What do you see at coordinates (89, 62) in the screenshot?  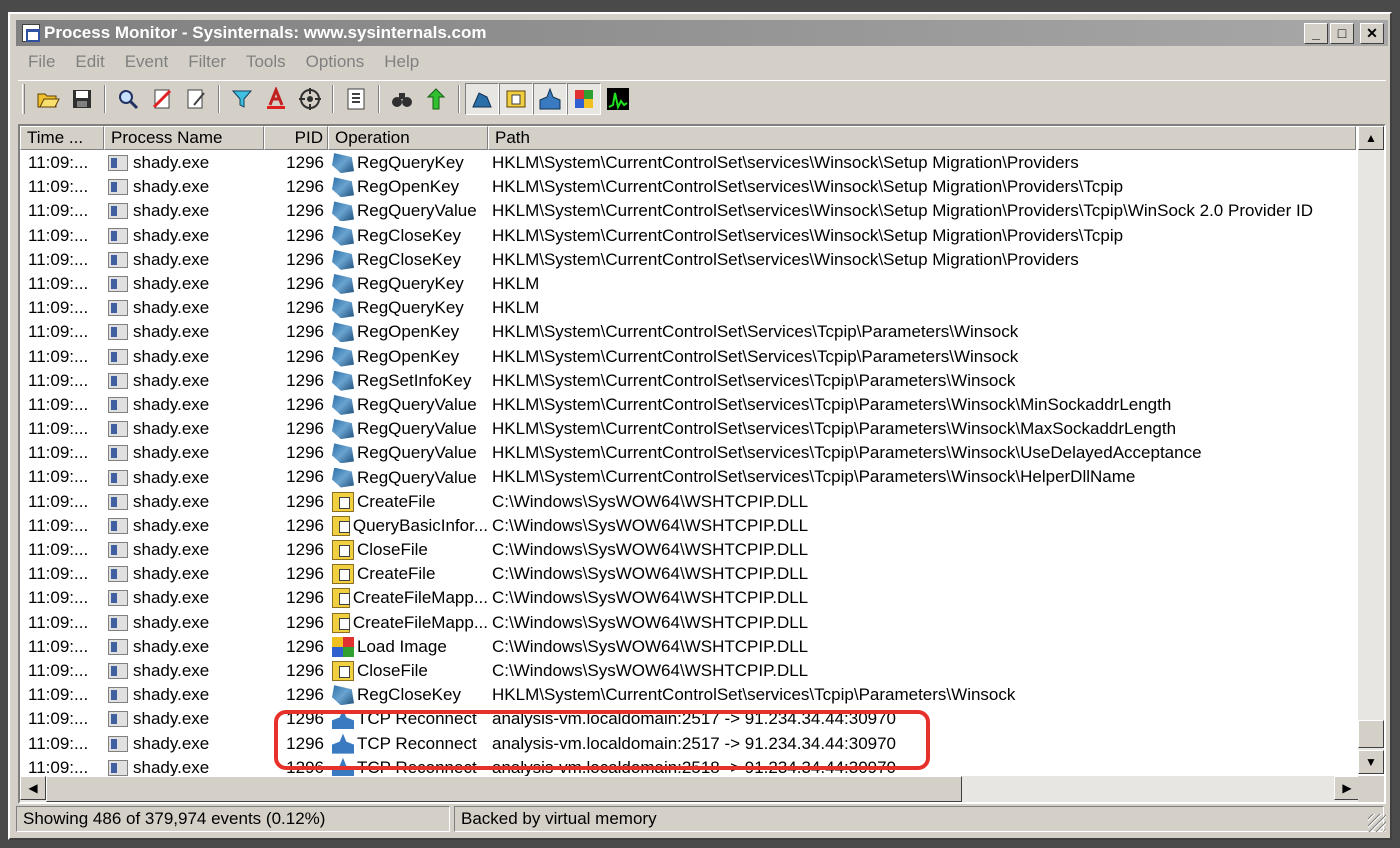 I see `menu-edit: Edit` at bounding box center [89, 62].